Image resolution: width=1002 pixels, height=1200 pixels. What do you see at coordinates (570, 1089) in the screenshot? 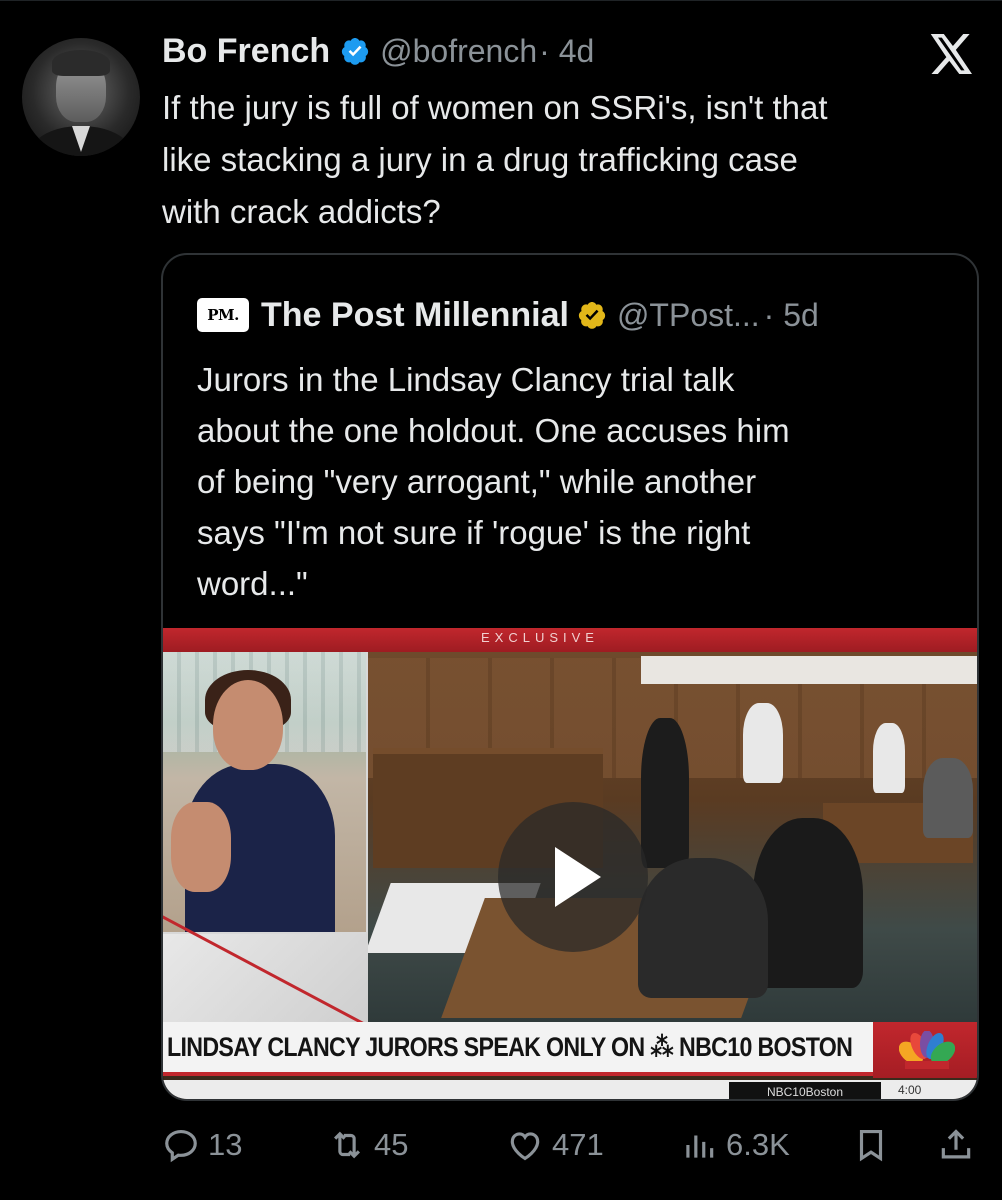
I see `ticker-bar: NBC10Boston 4:00` at bounding box center [570, 1089].